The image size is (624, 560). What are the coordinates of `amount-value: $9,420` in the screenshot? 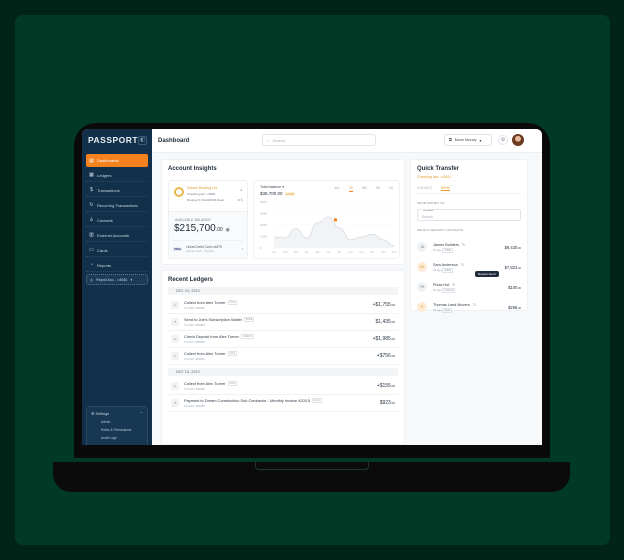 It's located at (511, 247).